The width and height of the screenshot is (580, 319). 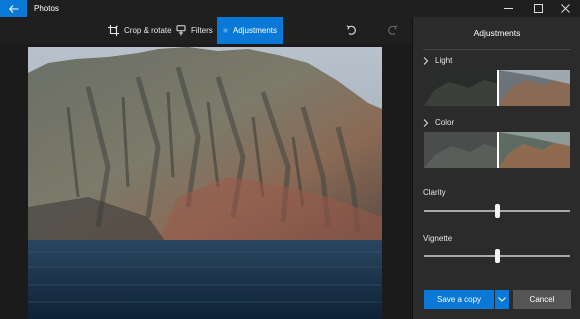 What do you see at coordinates (202, 30) in the screenshot?
I see `filters-label: Filters` at bounding box center [202, 30].